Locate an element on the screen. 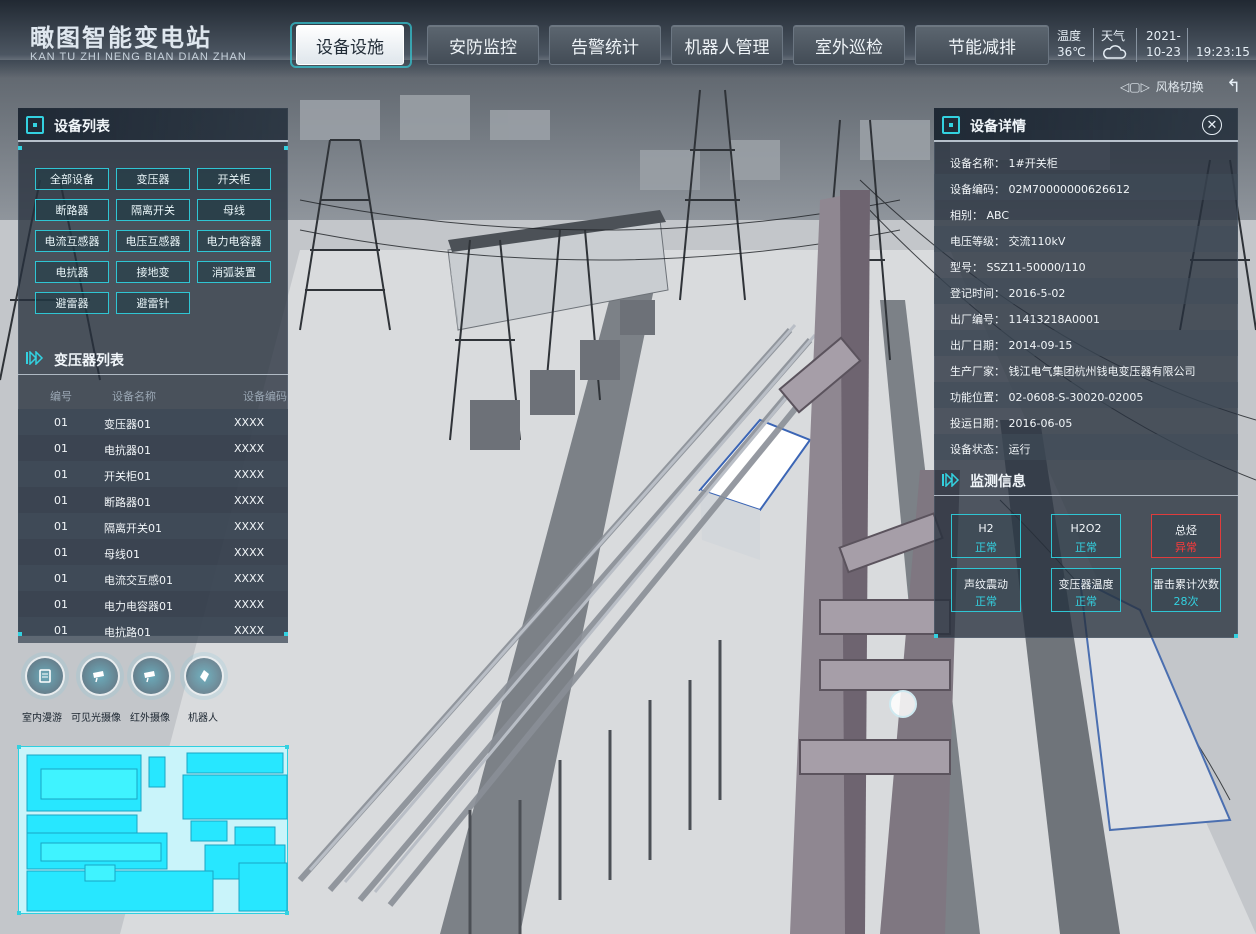 The height and width of the screenshot is (934, 1256). date-month-day: 10-23 is located at coordinates (1163, 52).